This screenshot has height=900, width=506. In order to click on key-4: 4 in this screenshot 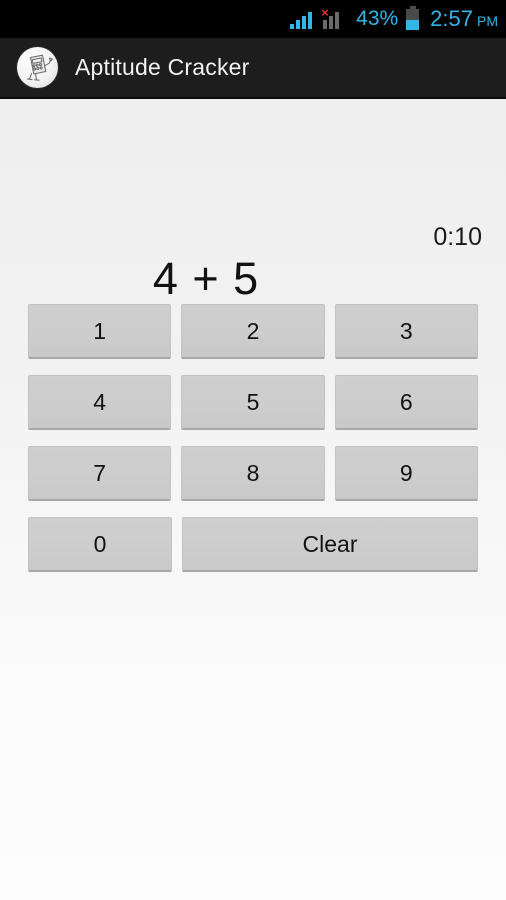, I will do `click(100, 402)`.